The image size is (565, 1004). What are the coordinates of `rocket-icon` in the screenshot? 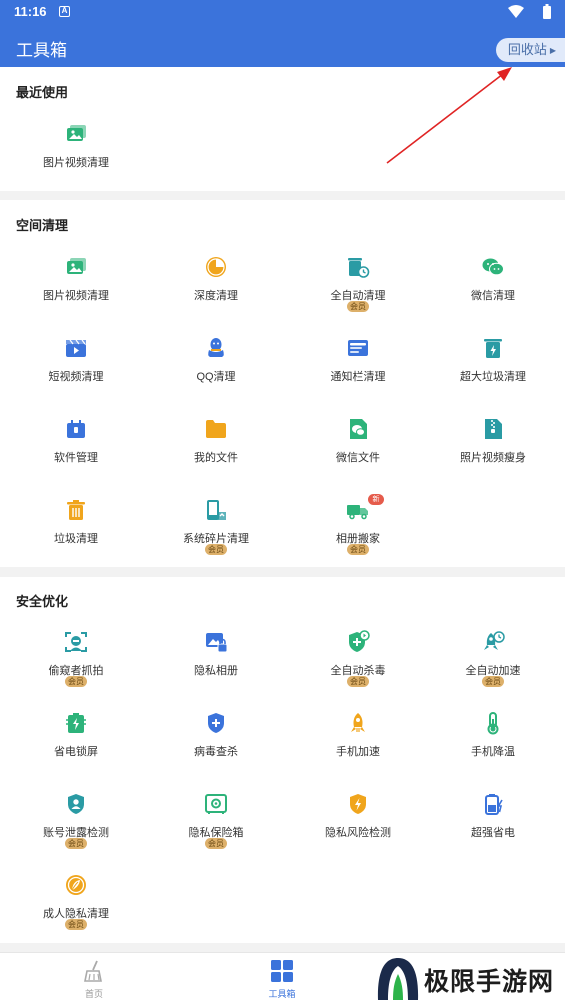 It's located at (358, 723).